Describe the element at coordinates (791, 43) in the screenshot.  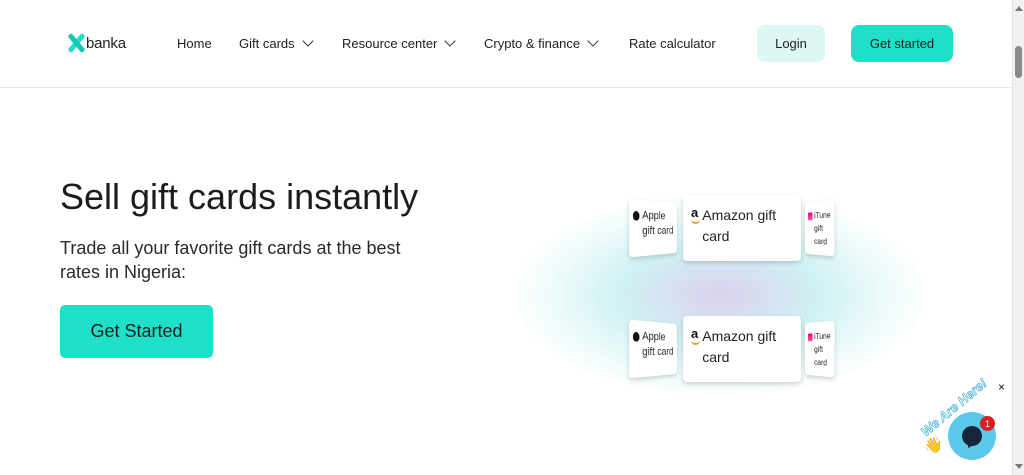
I see `login-button: Login` at that location.